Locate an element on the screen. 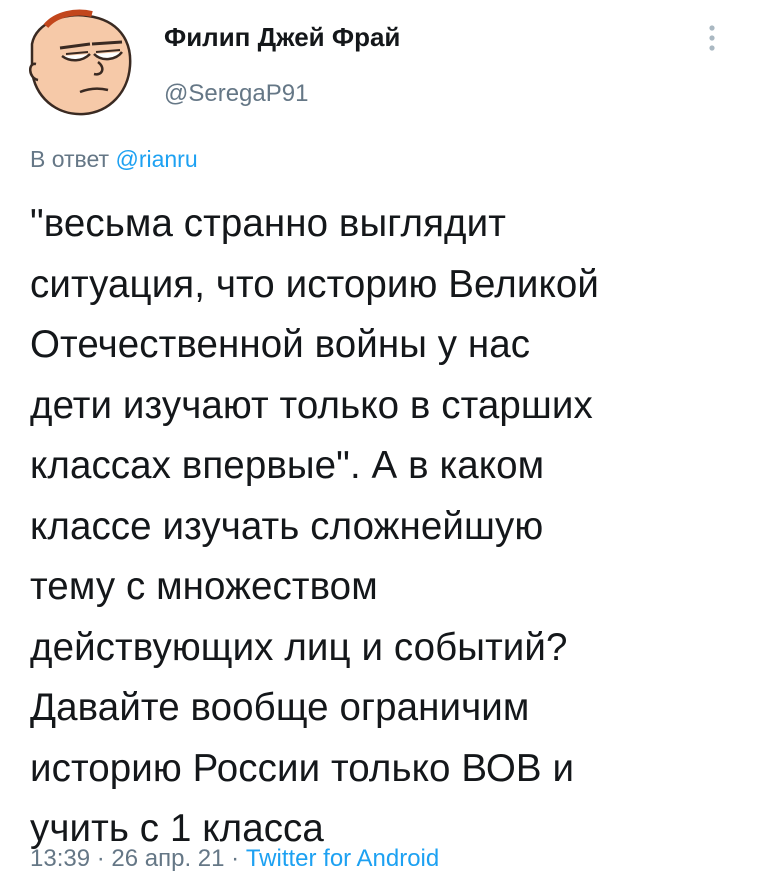 The width and height of the screenshot is (760, 893). fry-squint-avatar-icon is located at coordinates (82, 60).